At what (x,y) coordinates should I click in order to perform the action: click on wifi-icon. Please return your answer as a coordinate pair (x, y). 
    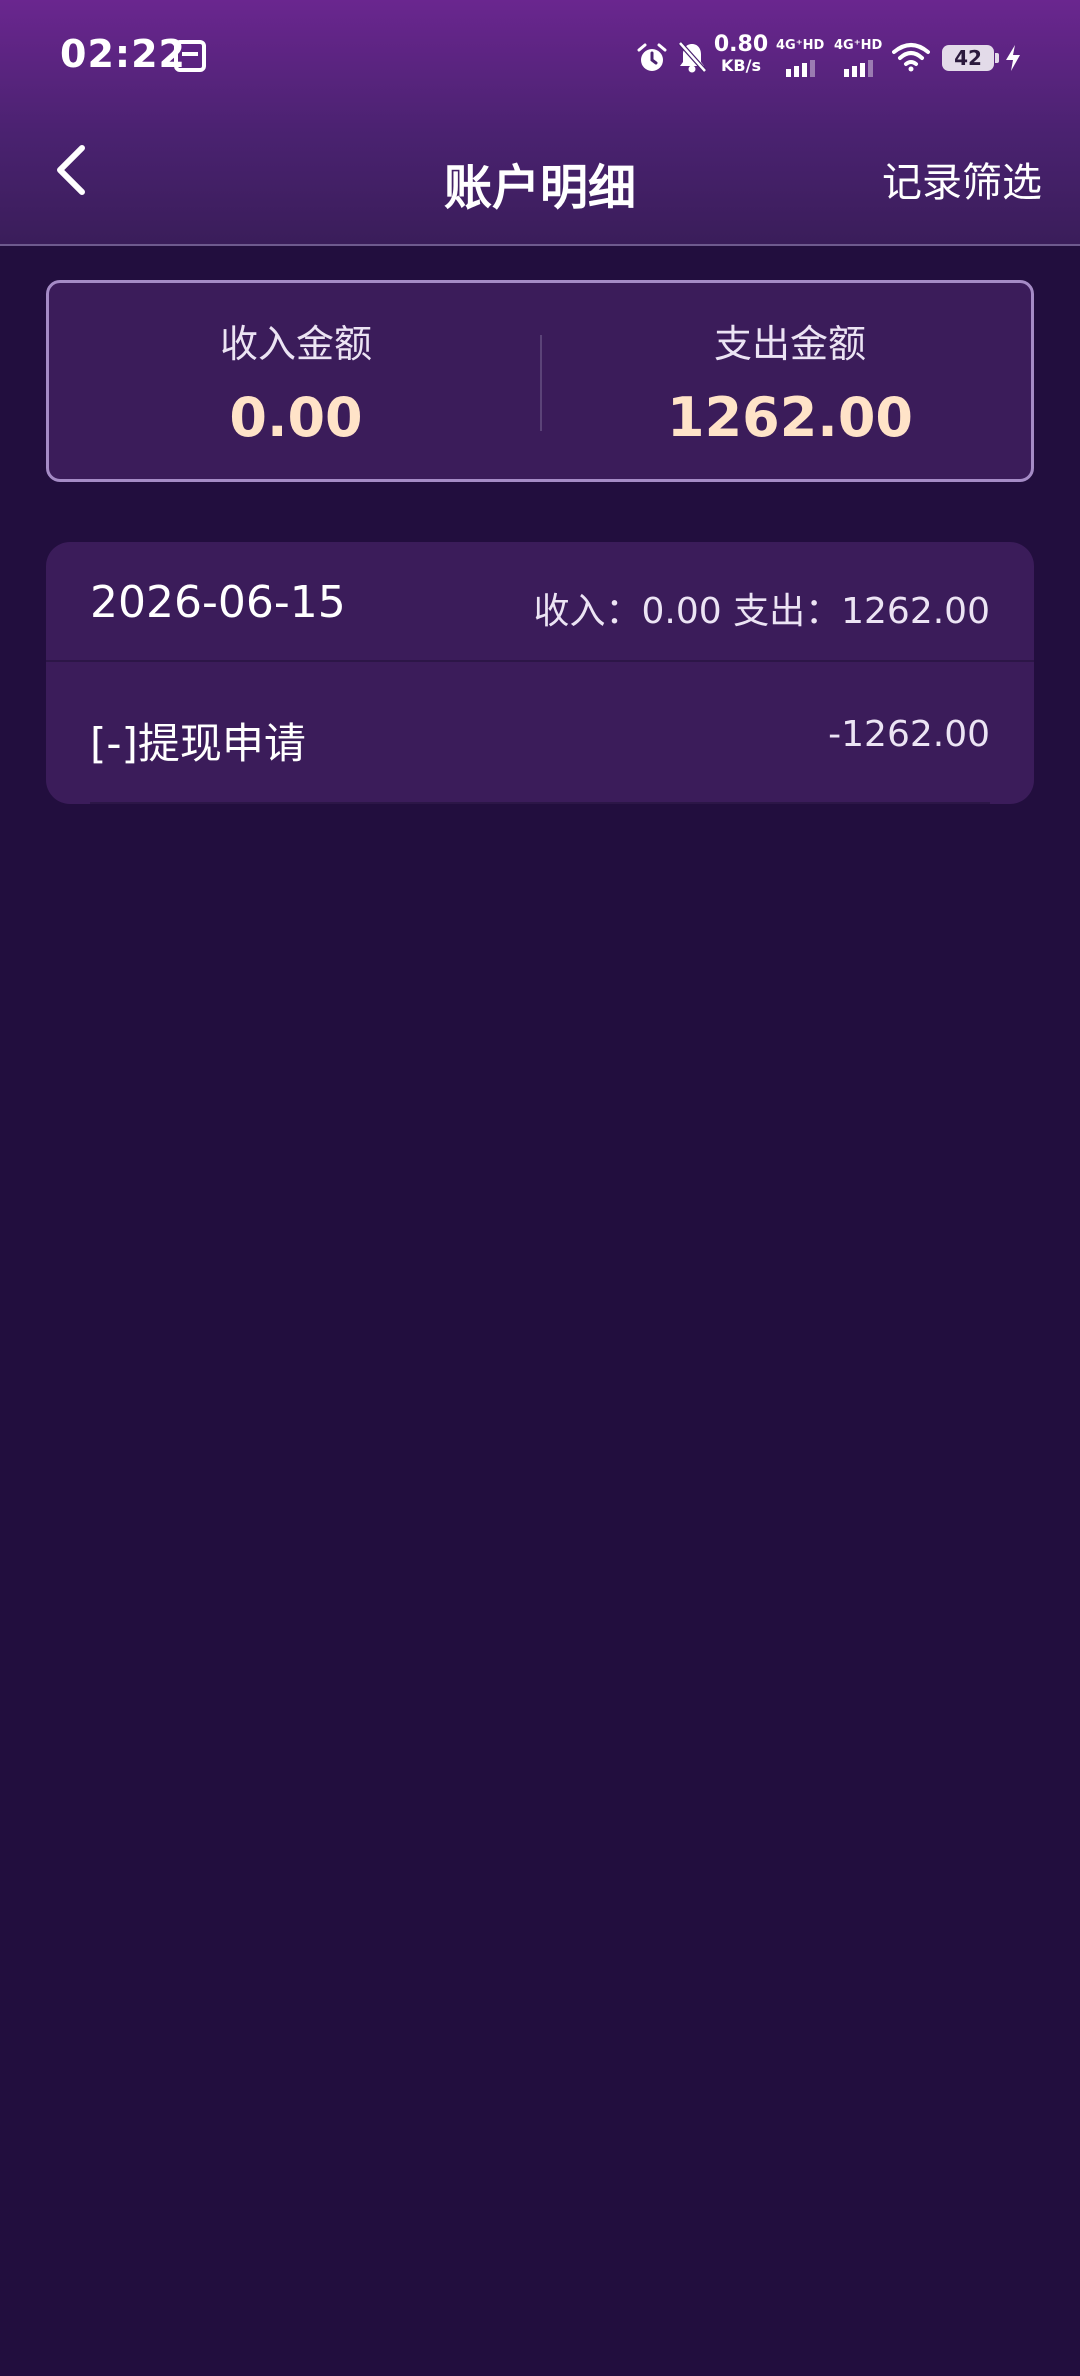
    Looking at the image, I should click on (911, 57).